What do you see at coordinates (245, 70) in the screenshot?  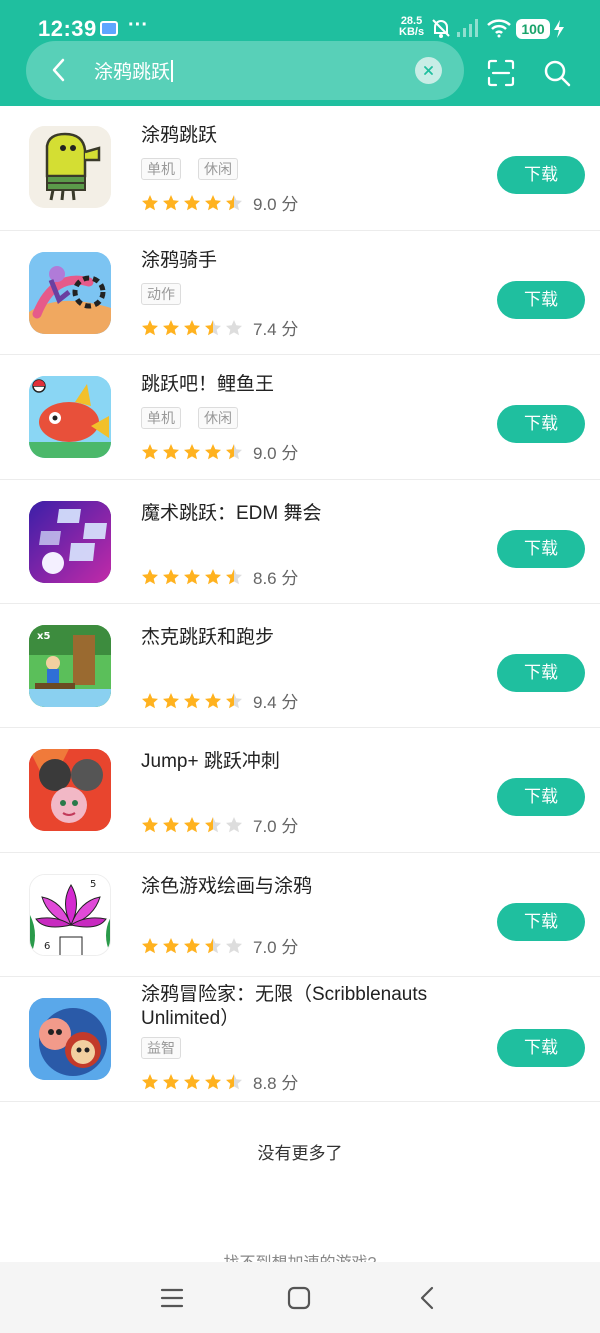 I see `search-bar: 涂鸦跳跃` at bounding box center [245, 70].